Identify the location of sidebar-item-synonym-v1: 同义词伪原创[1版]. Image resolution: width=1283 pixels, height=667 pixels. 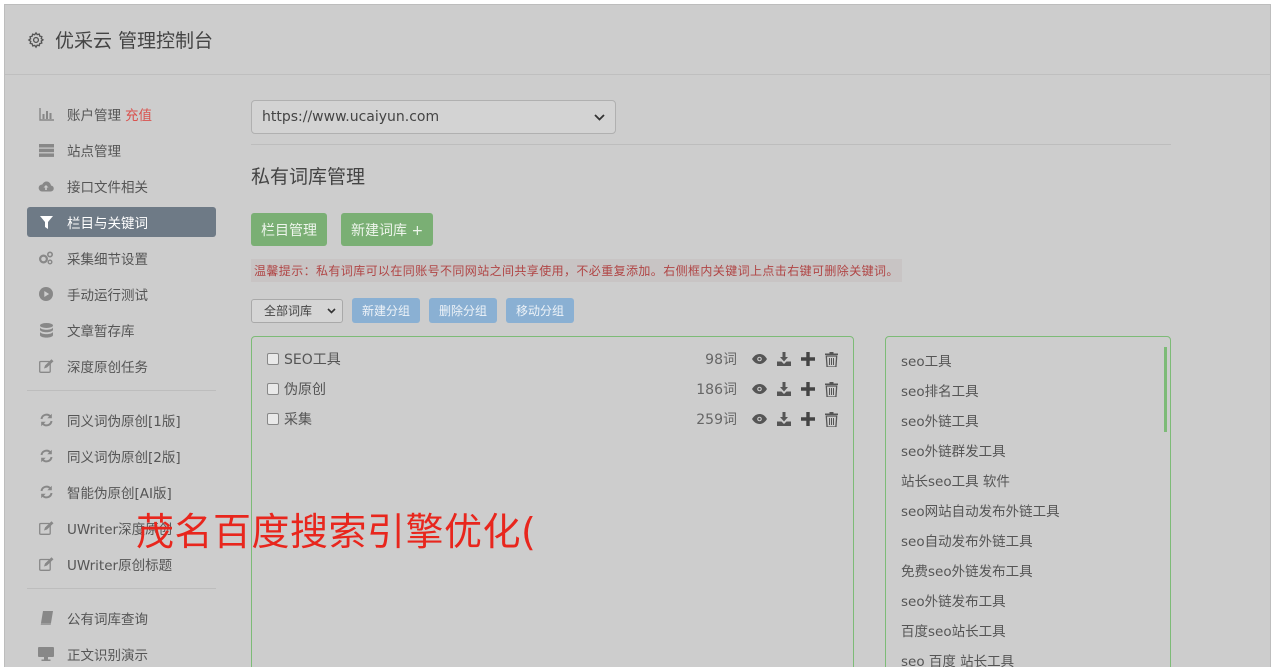
(121, 420).